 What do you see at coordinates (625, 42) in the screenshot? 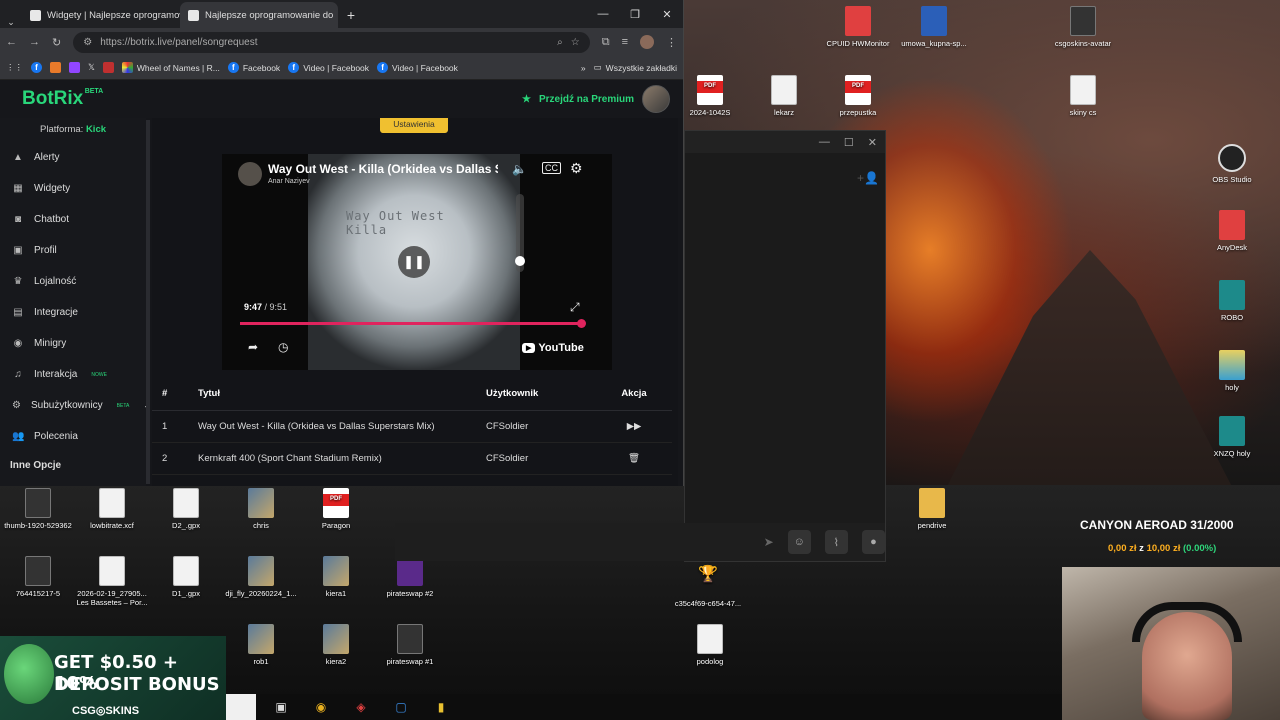
I see `media-icon: ≡` at bounding box center [625, 42].